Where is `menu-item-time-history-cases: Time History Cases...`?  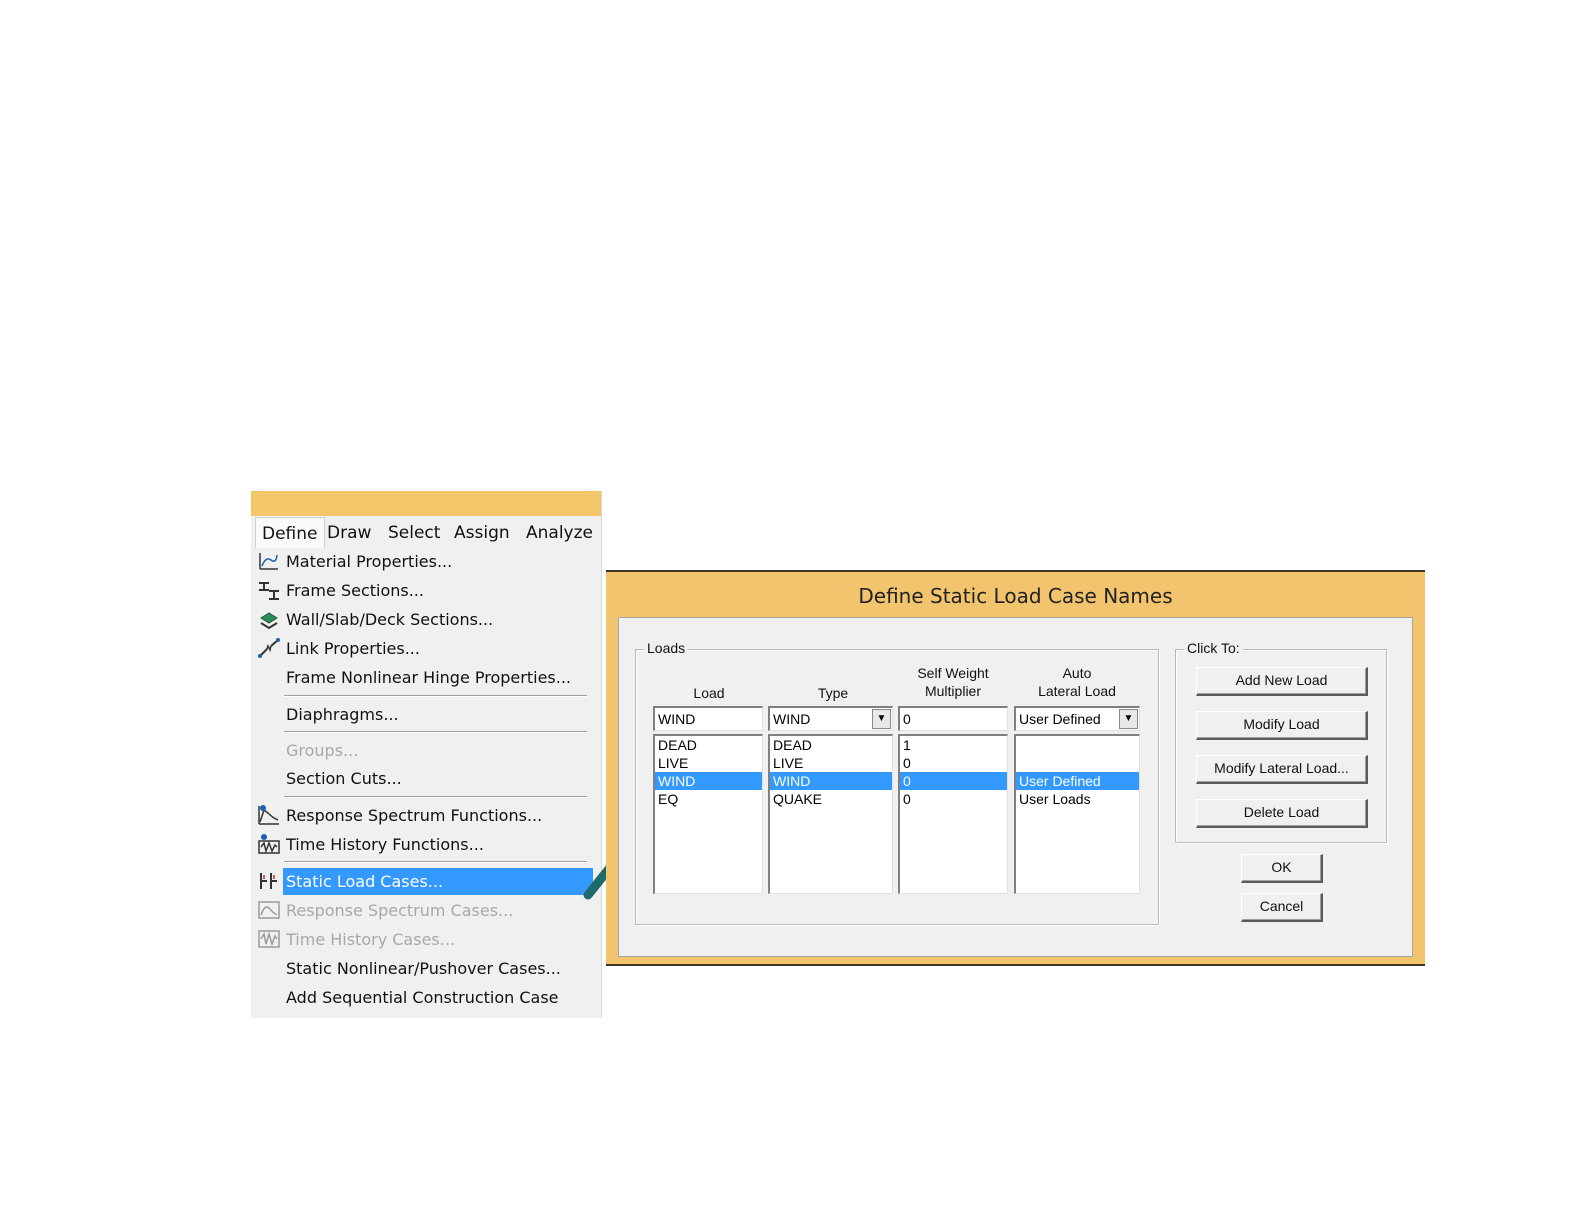 menu-item-time-history-cases: Time History Cases... is located at coordinates (421, 939).